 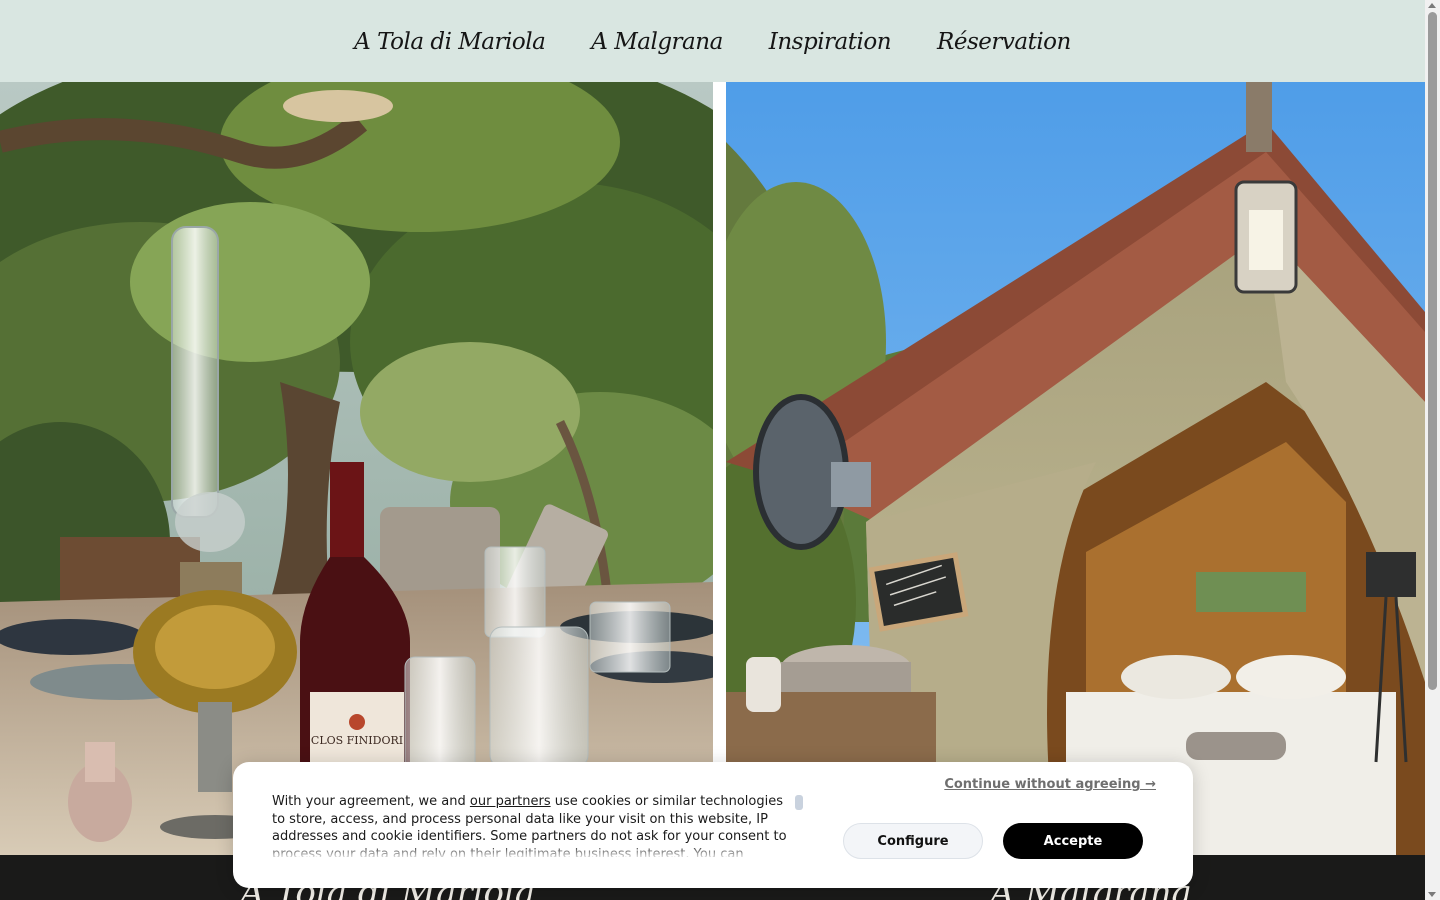 I want to click on scroll-up-arrow-icon, so click(x=1432, y=5).